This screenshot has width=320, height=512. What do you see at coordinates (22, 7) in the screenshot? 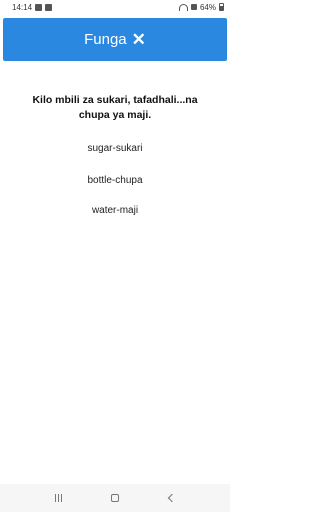
I see `status-time: 14:14` at bounding box center [22, 7].